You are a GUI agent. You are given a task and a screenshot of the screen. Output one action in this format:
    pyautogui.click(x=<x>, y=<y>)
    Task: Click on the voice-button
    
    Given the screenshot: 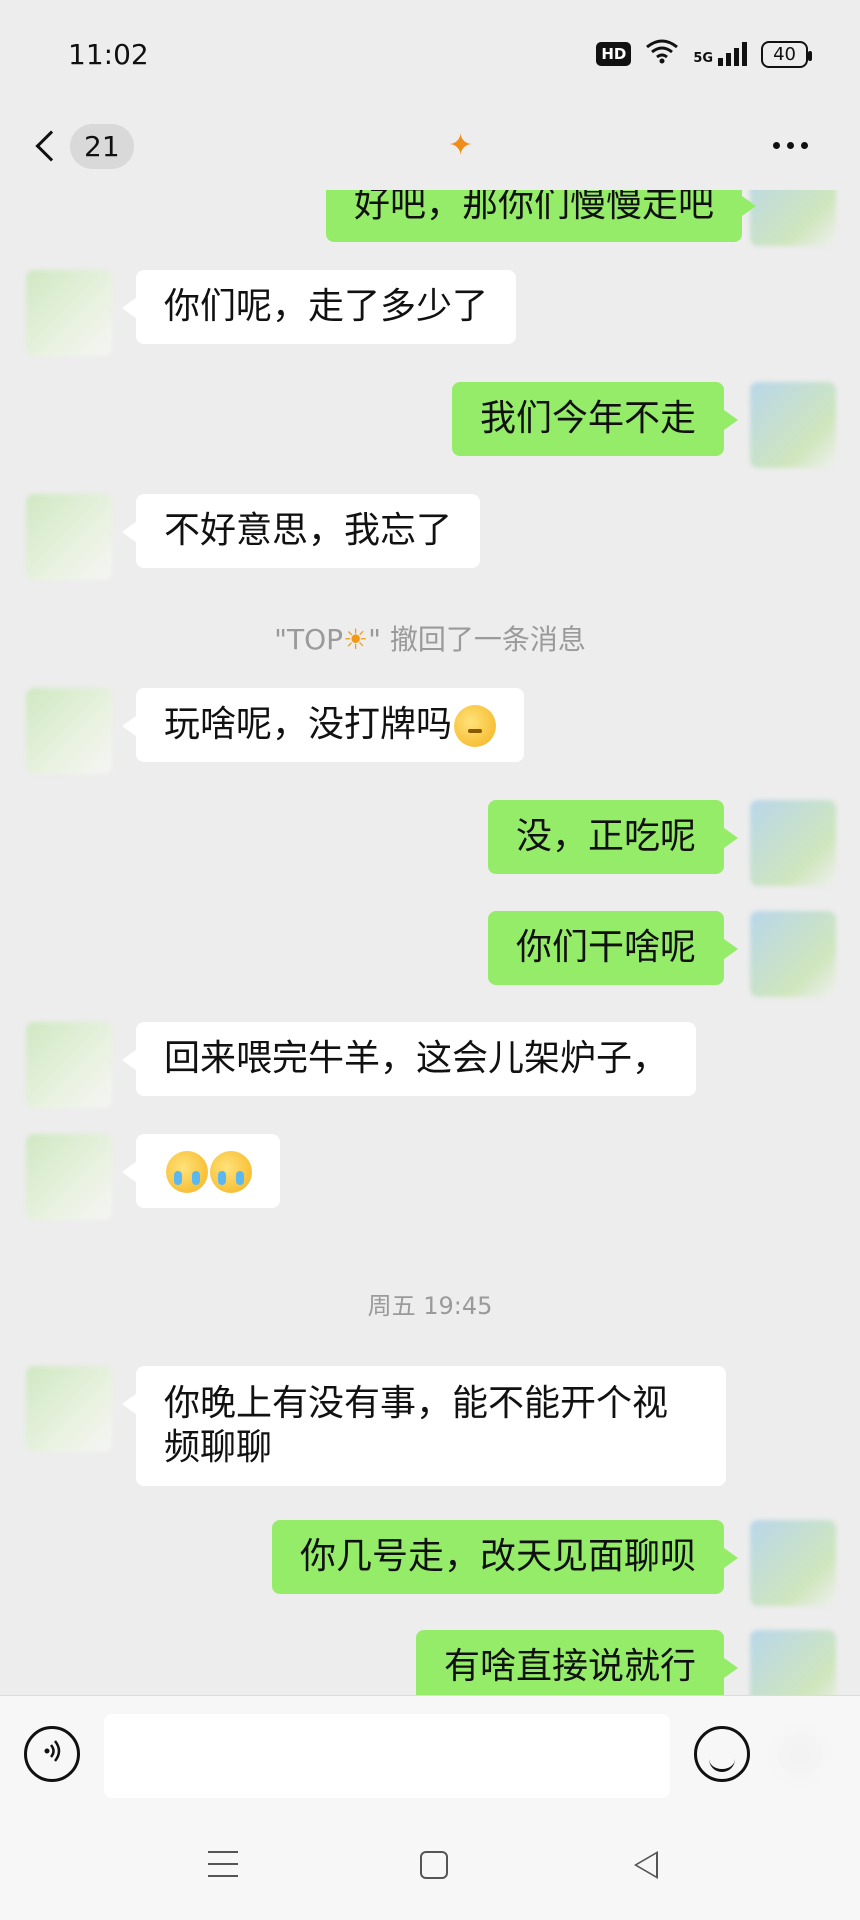 What is the action you would take?
    pyautogui.click(x=52, y=1754)
    